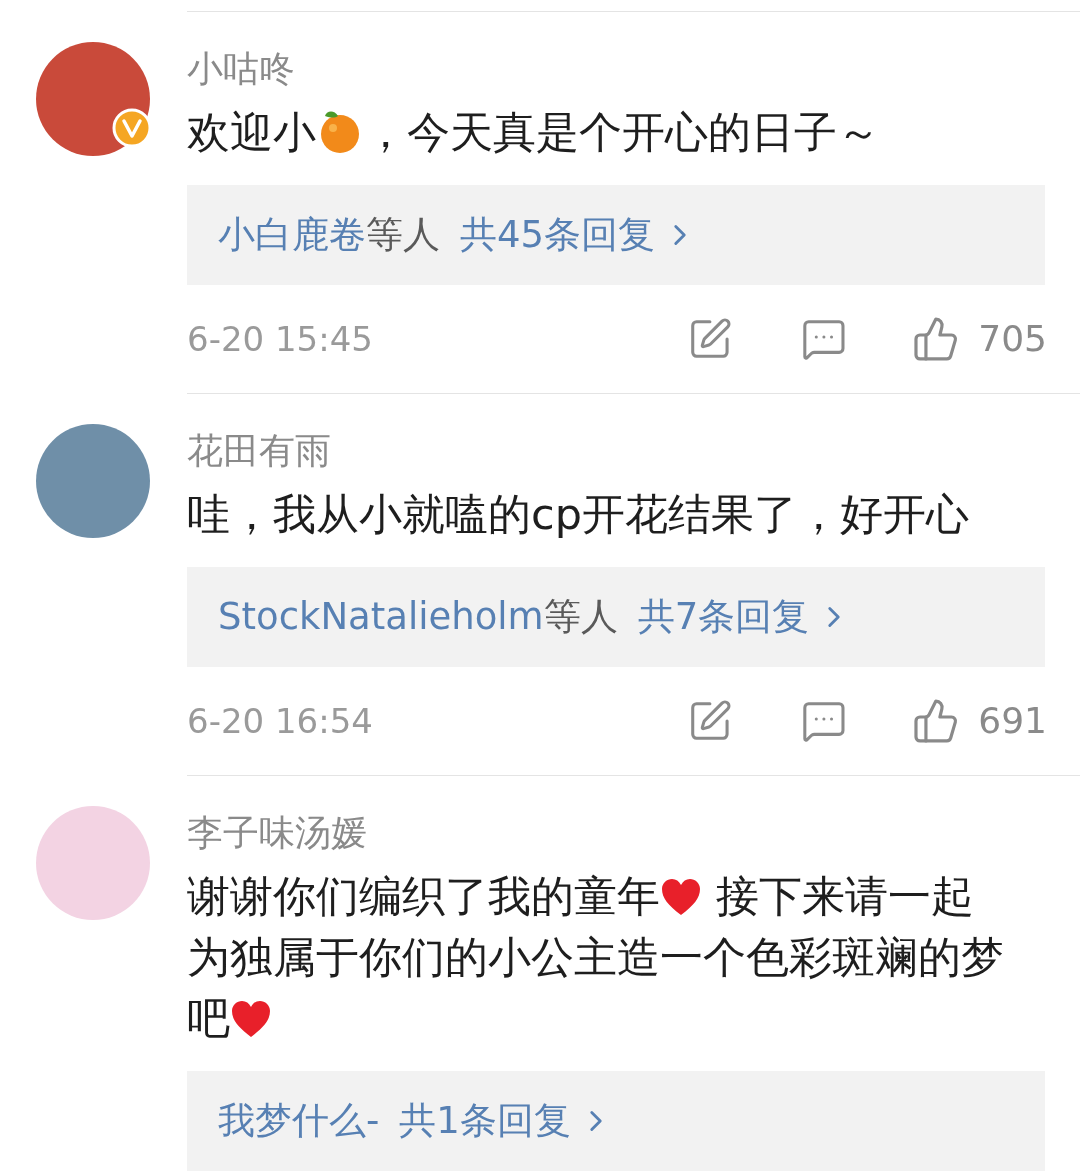 This screenshot has width=1080, height=1173. I want to click on reply-names: StockNatalieholm, so click(381, 617).